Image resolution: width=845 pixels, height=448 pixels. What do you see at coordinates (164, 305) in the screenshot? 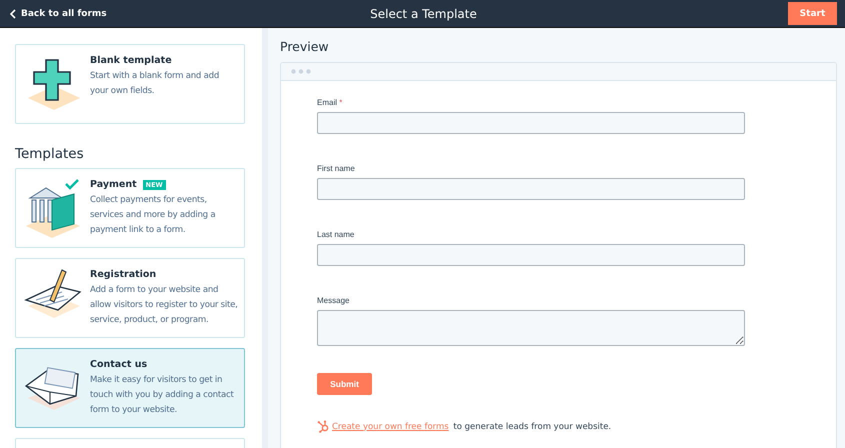
I see `card-description: Add a form to your website and allow visitors to register to your site, service, product, or program.` at bounding box center [164, 305].